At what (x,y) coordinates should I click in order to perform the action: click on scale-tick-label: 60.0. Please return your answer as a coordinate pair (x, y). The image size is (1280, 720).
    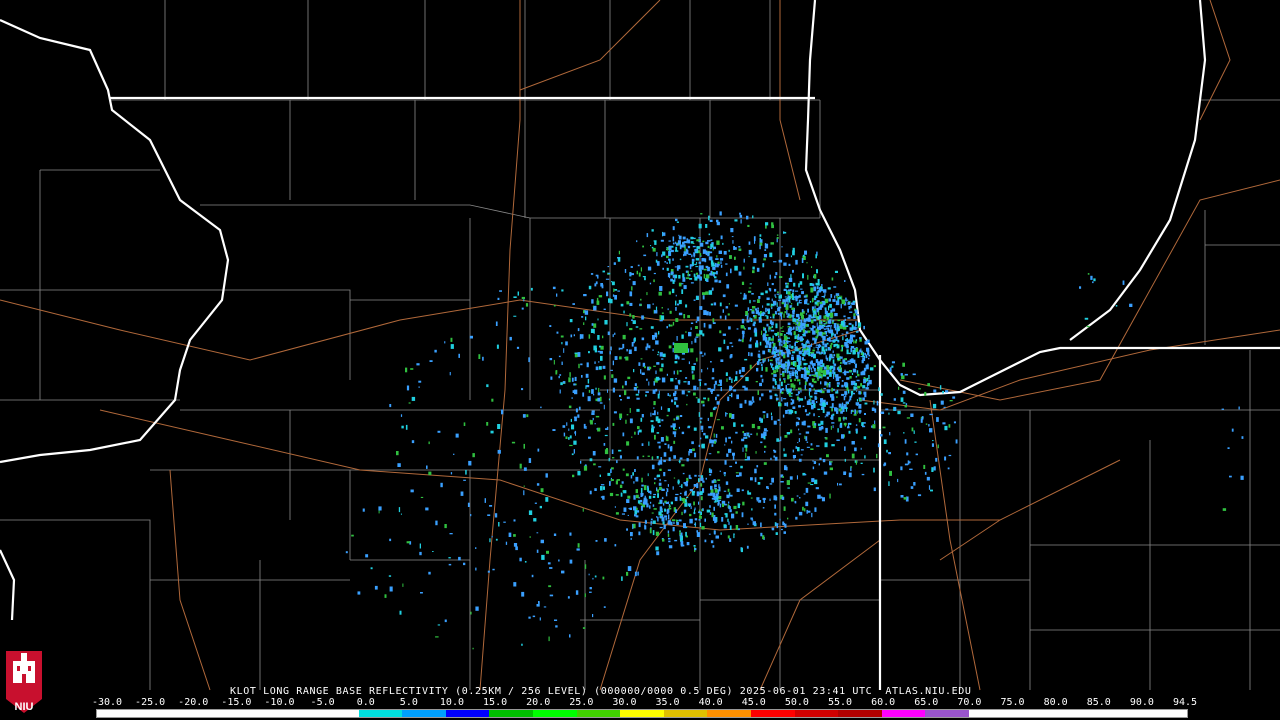
    Looking at the image, I should click on (883, 702).